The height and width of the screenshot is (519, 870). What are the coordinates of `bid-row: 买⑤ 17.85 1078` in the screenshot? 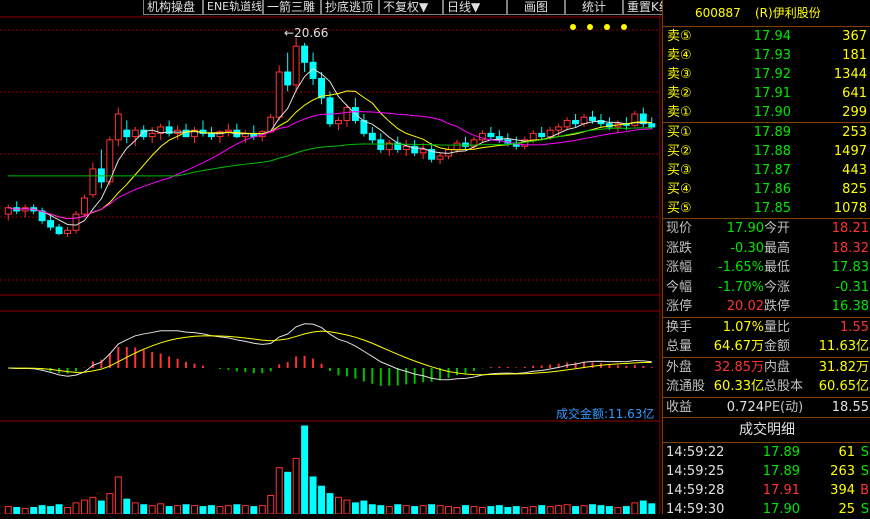 It's located at (766, 208).